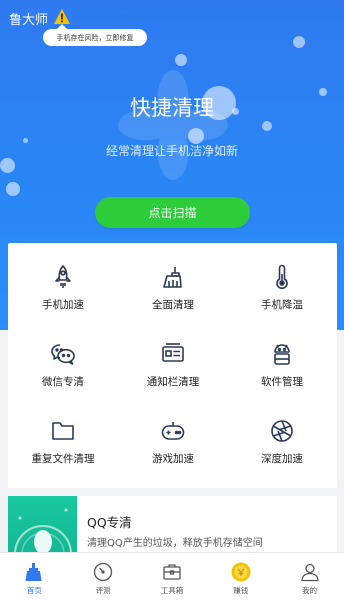 Image resolution: width=344 pixels, height=600 pixels. I want to click on broom-icon, so click(172, 277).